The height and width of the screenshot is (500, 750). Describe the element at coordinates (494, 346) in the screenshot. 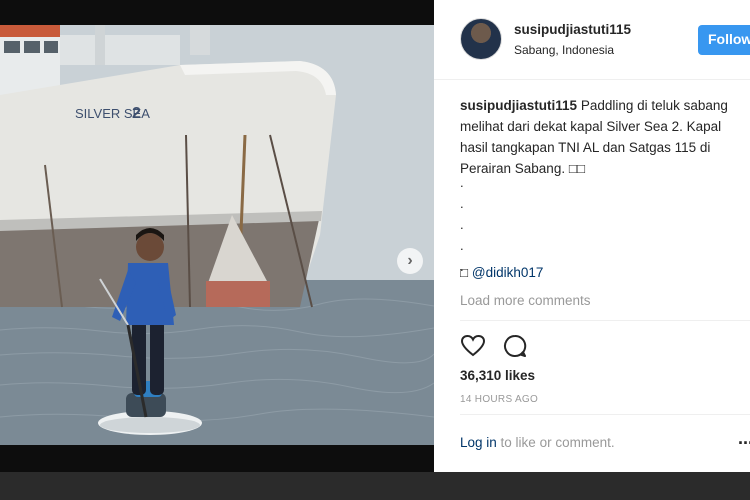

I see `action-bar` at that location.